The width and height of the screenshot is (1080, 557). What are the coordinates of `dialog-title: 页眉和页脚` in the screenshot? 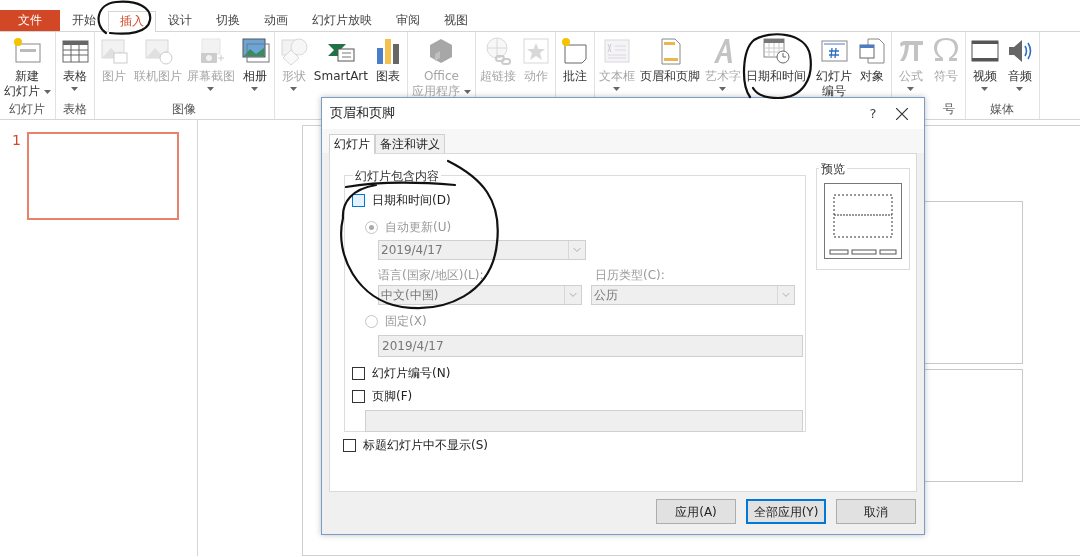 It's located at (363, 113).